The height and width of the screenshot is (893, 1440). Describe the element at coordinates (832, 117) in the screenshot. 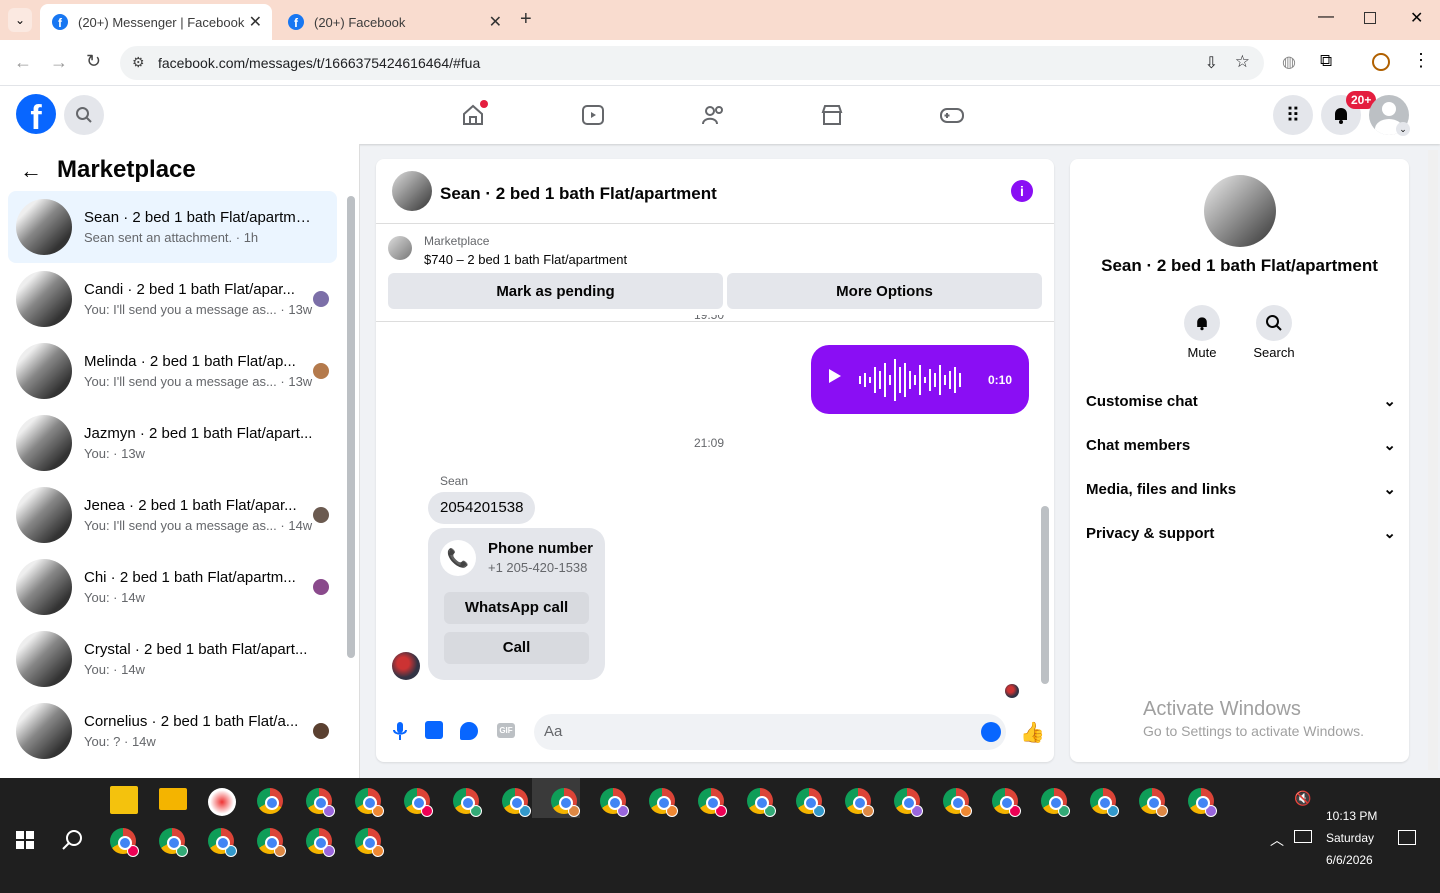

I see `marketplace-icon` at that location.